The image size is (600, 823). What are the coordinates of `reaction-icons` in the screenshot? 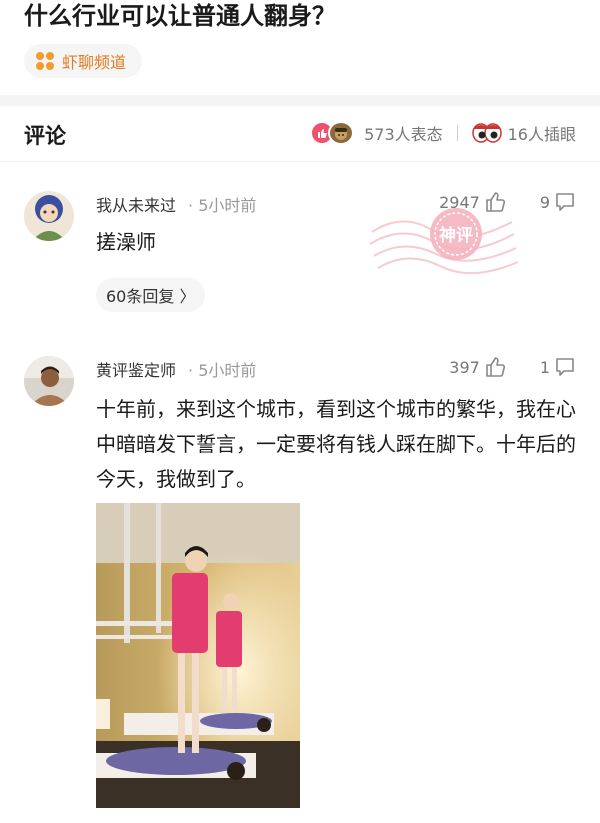 It's located at (333, 133).